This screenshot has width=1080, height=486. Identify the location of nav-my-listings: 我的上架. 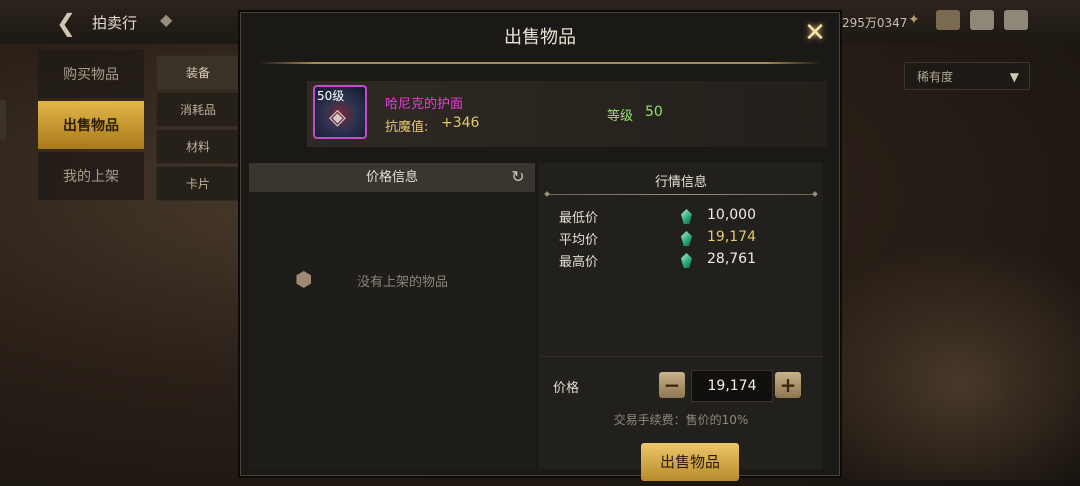
(91, 176).